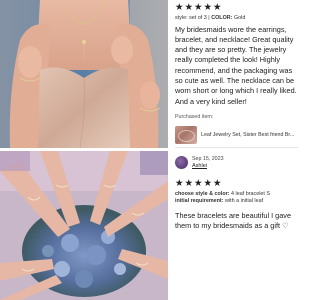  What do you see at coordinates (250, 193) in the screenshot?
I see `style-value: 4 leaf bracelet S` at bounding box center [250, 193].